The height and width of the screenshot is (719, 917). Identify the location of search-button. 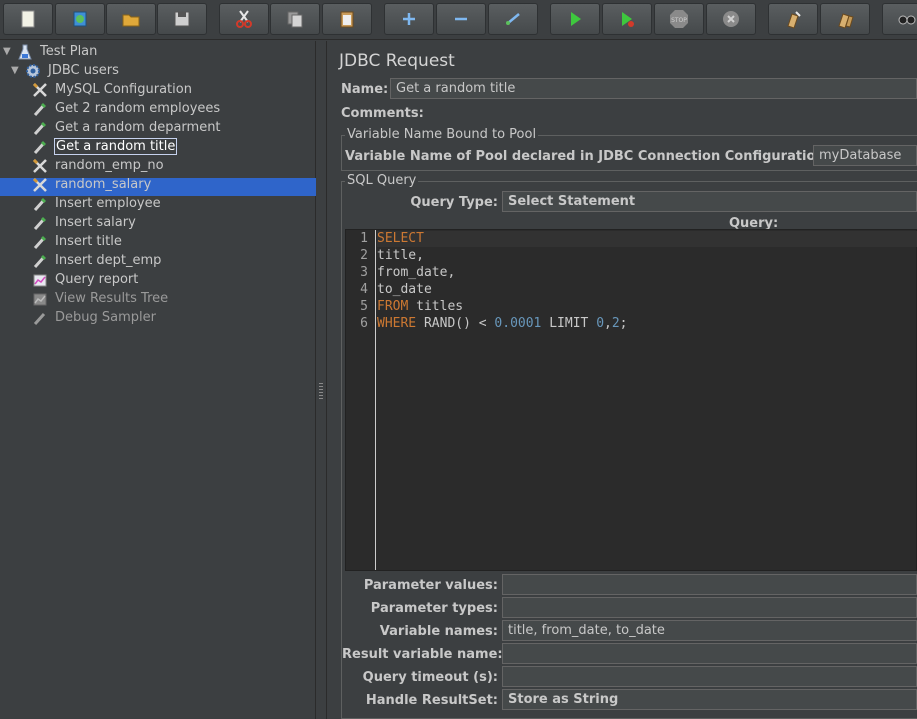
(899, 19).